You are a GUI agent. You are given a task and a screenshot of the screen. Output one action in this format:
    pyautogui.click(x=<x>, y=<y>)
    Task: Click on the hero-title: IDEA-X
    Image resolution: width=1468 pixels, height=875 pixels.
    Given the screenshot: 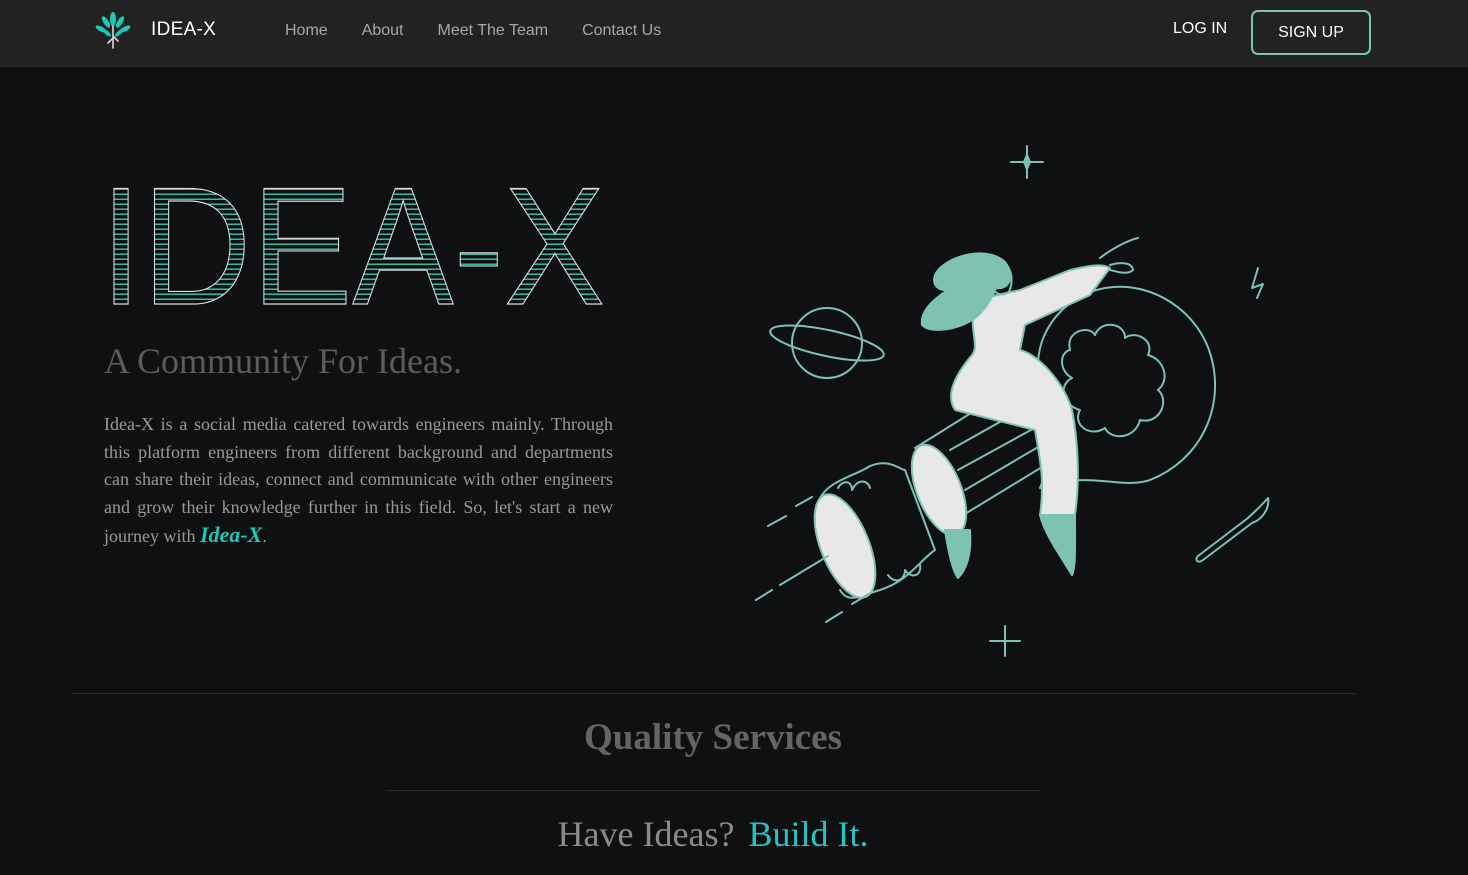 What is the action you would take?
    pyautogui.click(x=353, y=245)
    